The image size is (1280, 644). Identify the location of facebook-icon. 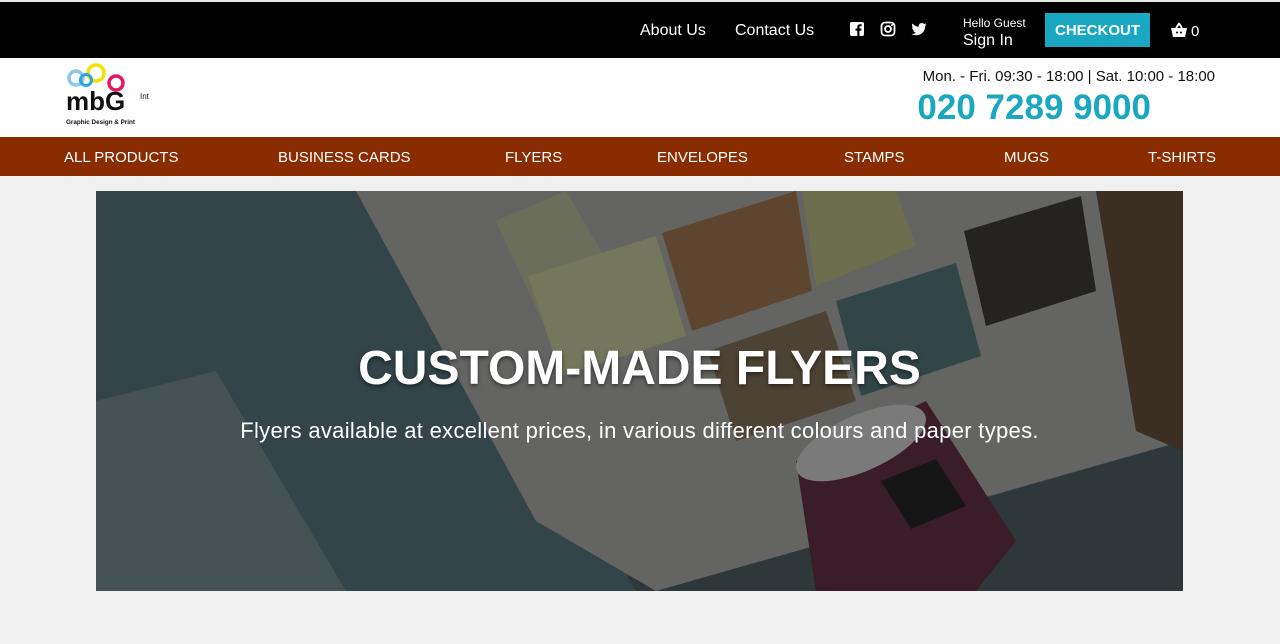
(857, 29).